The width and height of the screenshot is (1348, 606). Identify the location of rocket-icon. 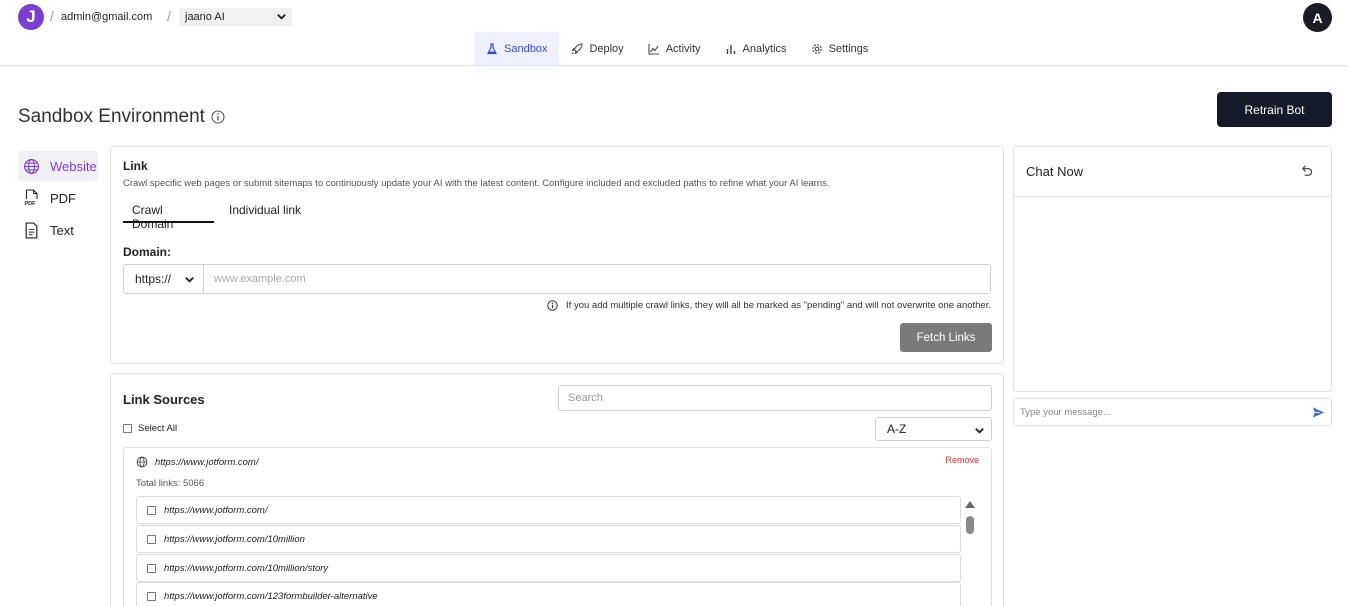
(577, 48).